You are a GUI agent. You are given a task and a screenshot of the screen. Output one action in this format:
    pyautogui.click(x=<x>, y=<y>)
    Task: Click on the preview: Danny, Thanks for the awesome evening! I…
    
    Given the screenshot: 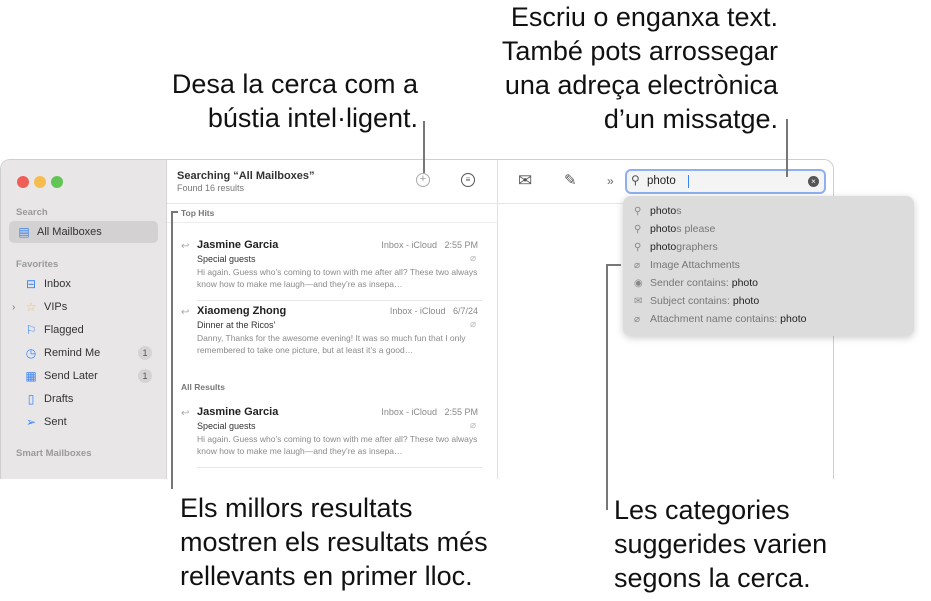 What is the action you would take?
    pyautogui.click(x=331, y=344)
    